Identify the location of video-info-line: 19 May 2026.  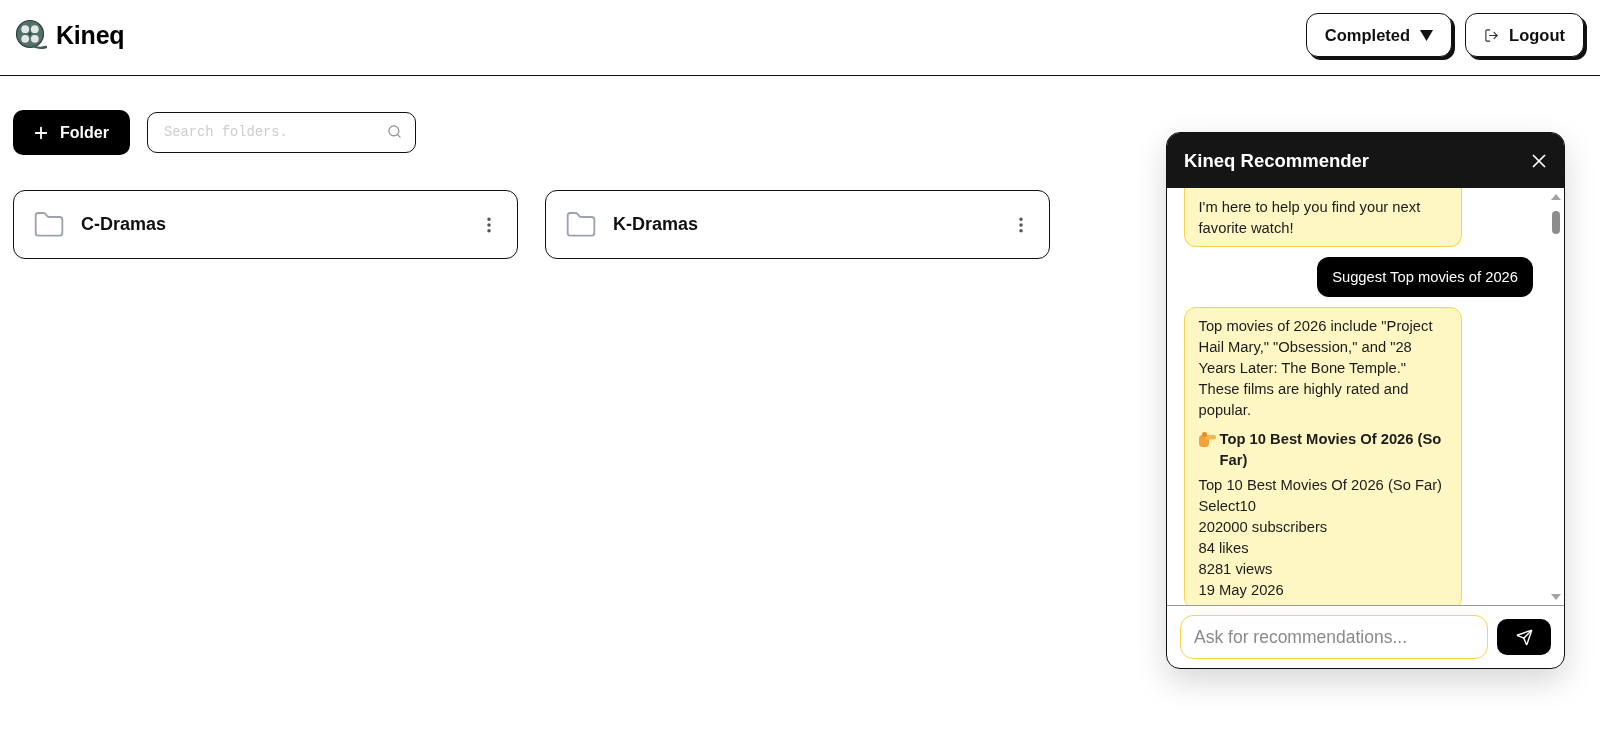
(1241, 590).